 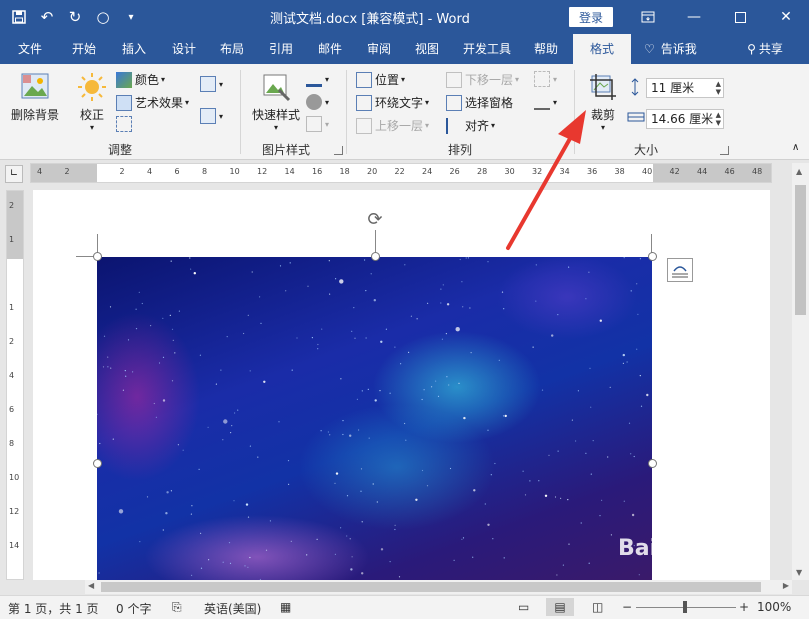 I want to click on color-button: 颜色 ▾, so click(x=140, y=79).